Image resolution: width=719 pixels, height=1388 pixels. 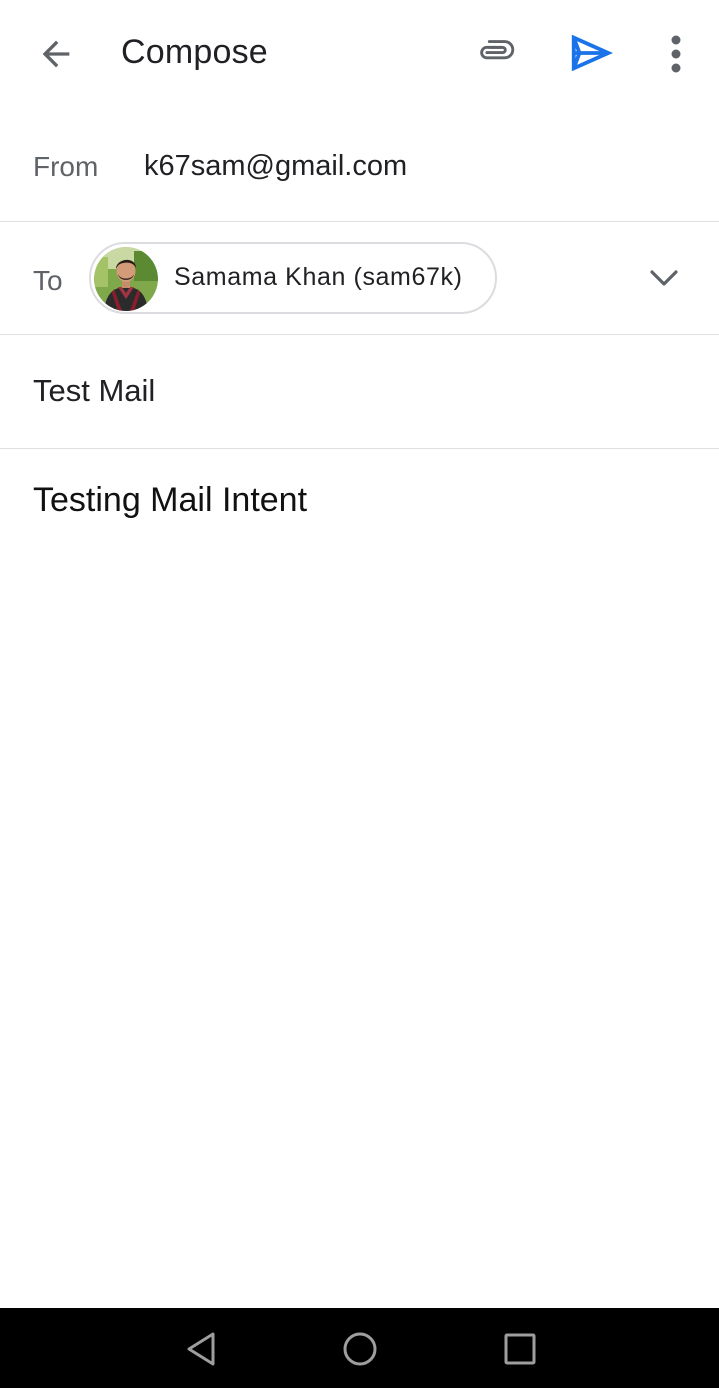 What do you see at coordinates (126, 279) in the screenshot?
I see `avatar` at bounding box center [126, 279].